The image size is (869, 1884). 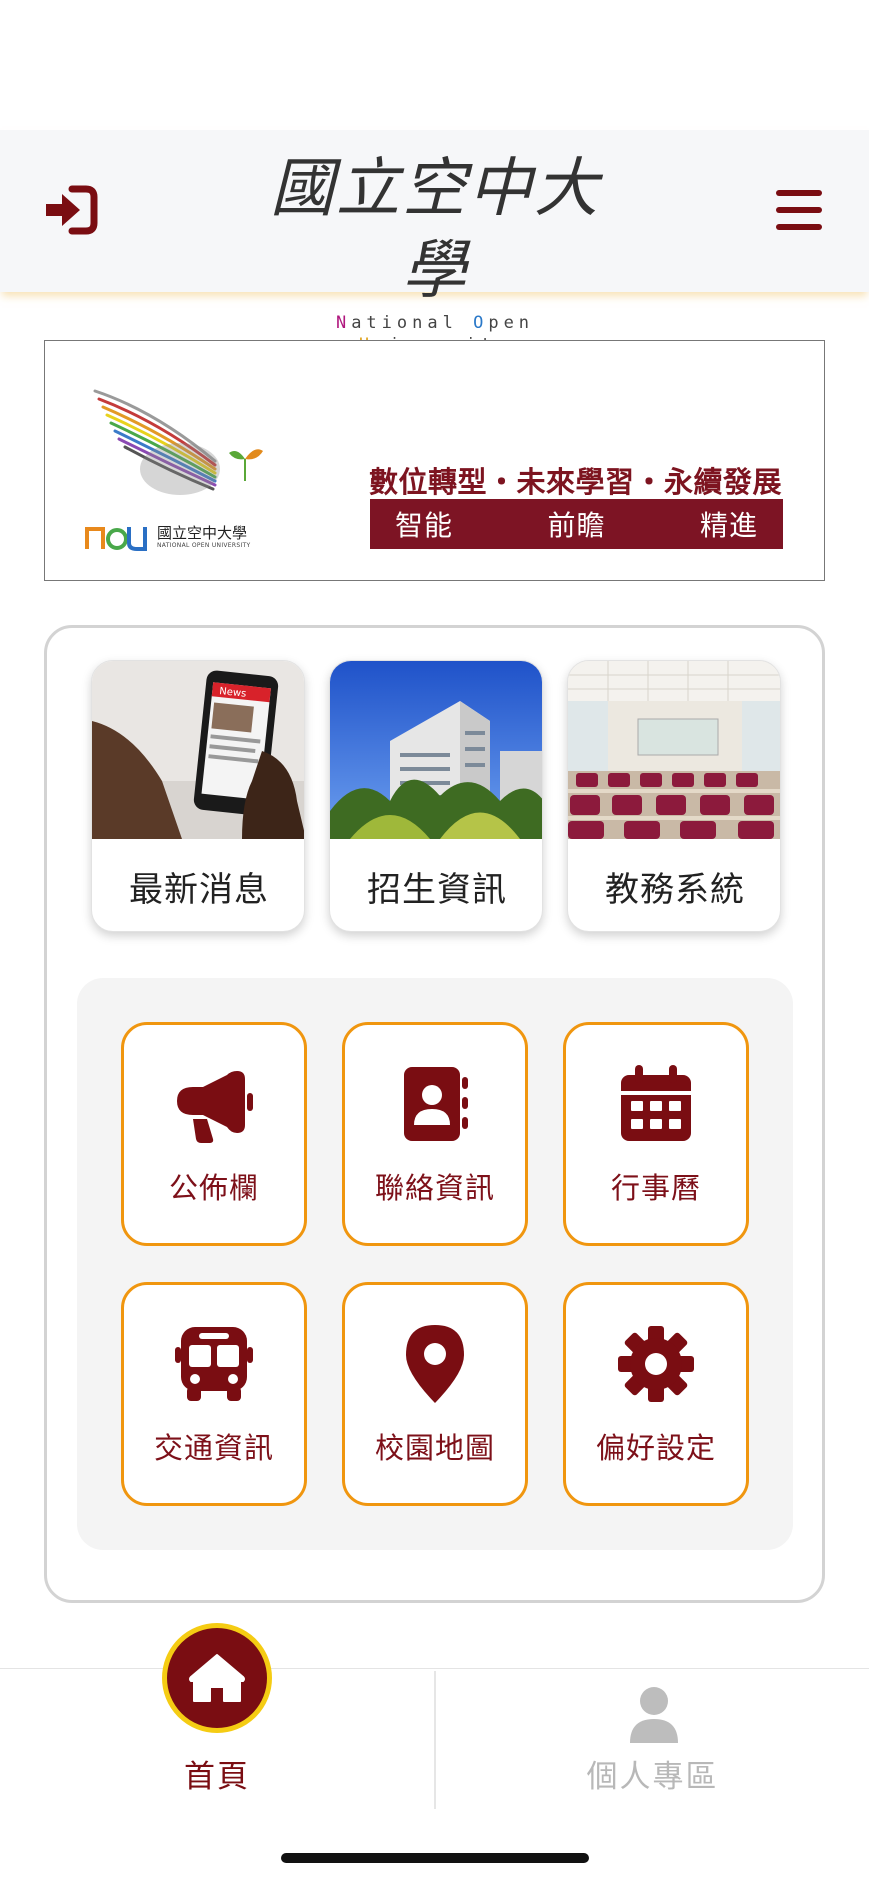 I want to click on logo-chinese-name: 國立空中大學, so click(x=435, y=230).